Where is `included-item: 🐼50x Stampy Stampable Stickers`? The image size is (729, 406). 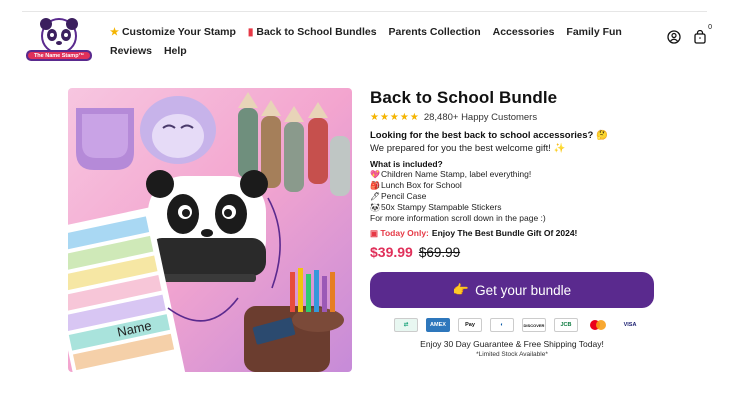 included-item: 🐼50x Stampy Stampable Stickers is located at coordinates (436, 207).